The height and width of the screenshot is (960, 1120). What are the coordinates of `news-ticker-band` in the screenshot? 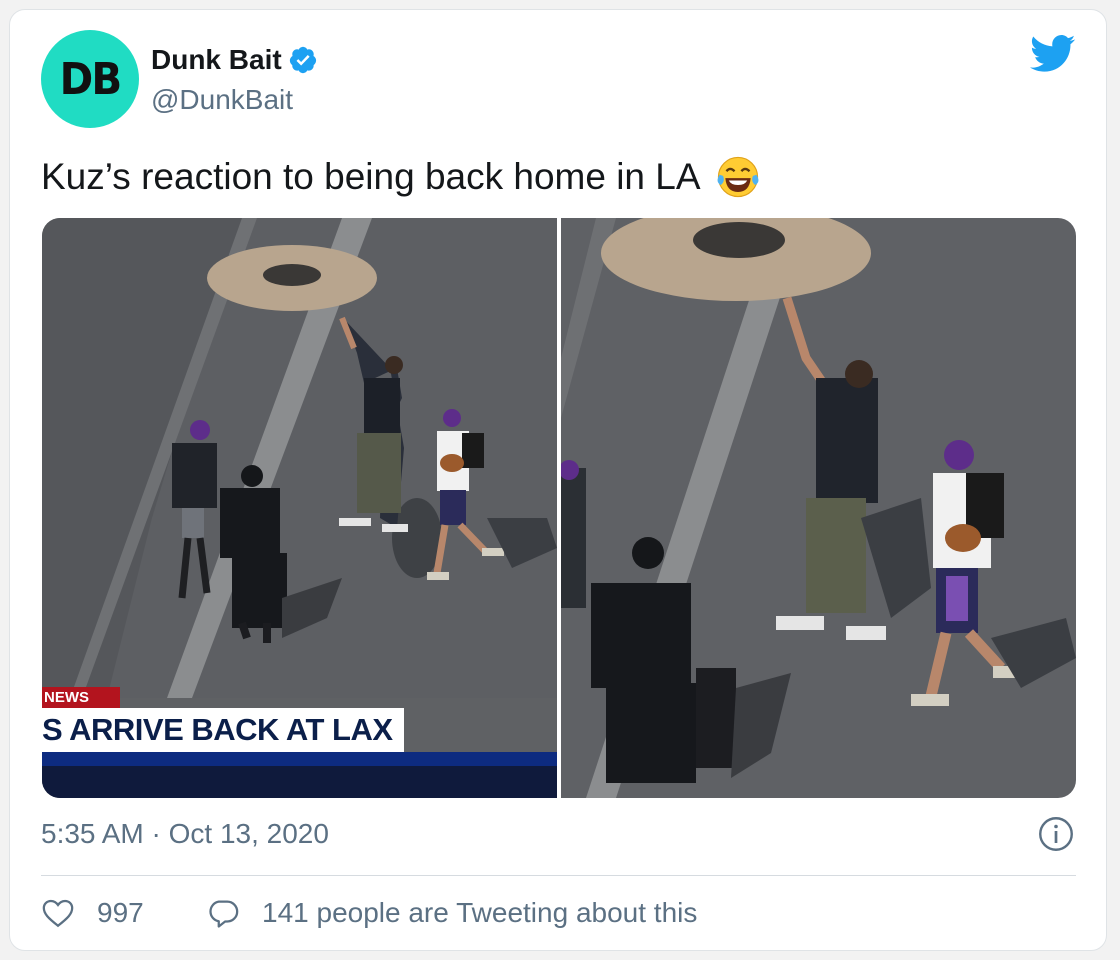 It's located at (299, 759).